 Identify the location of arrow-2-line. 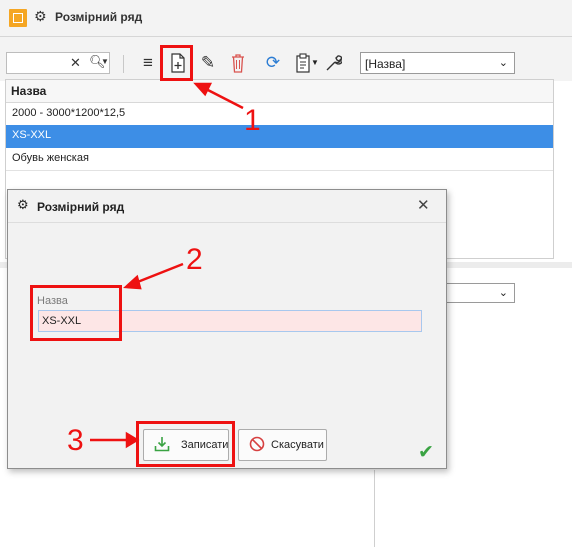
(159, 273).